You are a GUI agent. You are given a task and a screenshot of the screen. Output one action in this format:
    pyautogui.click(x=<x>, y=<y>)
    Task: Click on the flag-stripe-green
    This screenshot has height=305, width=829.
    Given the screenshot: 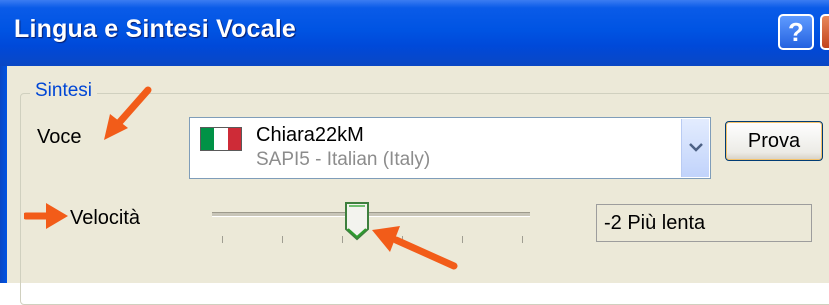 What is the action you would take?
    pyautogui.click(x=208, y=139)
    